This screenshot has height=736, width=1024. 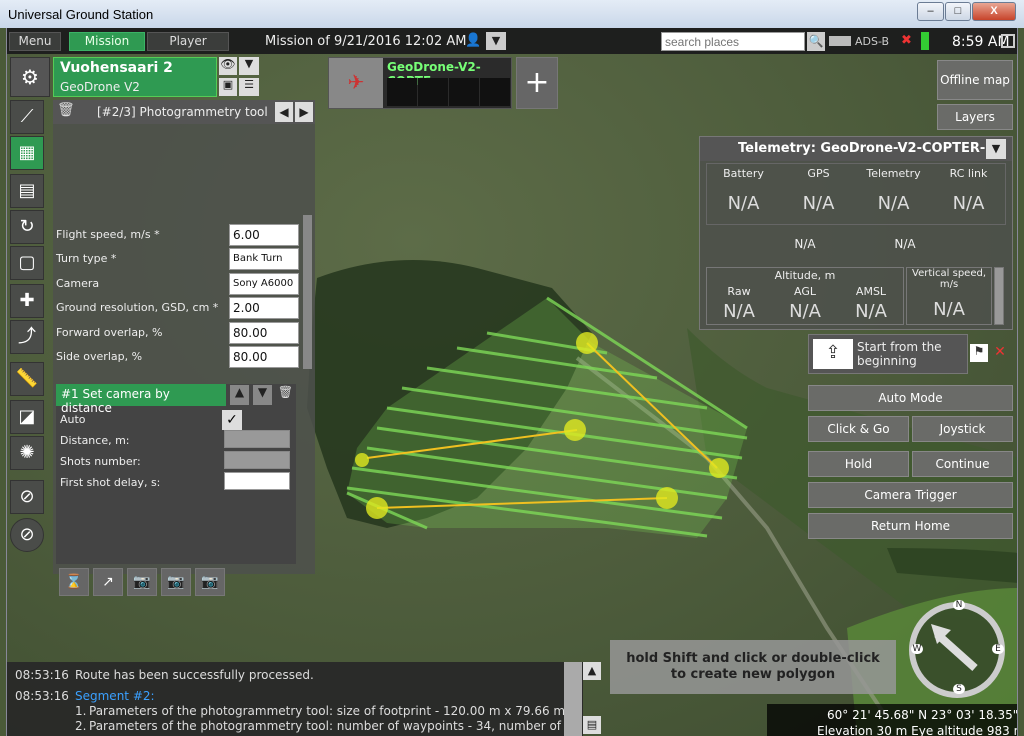 I want to click on move-up-button: ▲, so click(x=239, y=395).